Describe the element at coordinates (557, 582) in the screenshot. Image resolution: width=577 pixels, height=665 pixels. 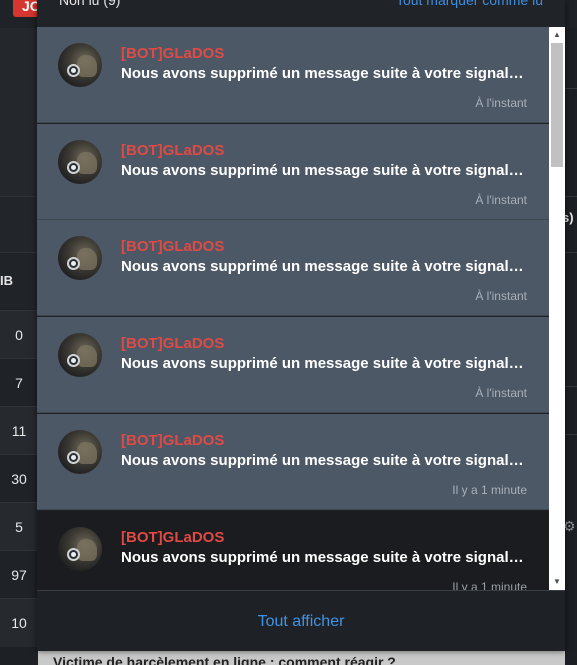
I see `arrow-down-icon: ▼` at that location.